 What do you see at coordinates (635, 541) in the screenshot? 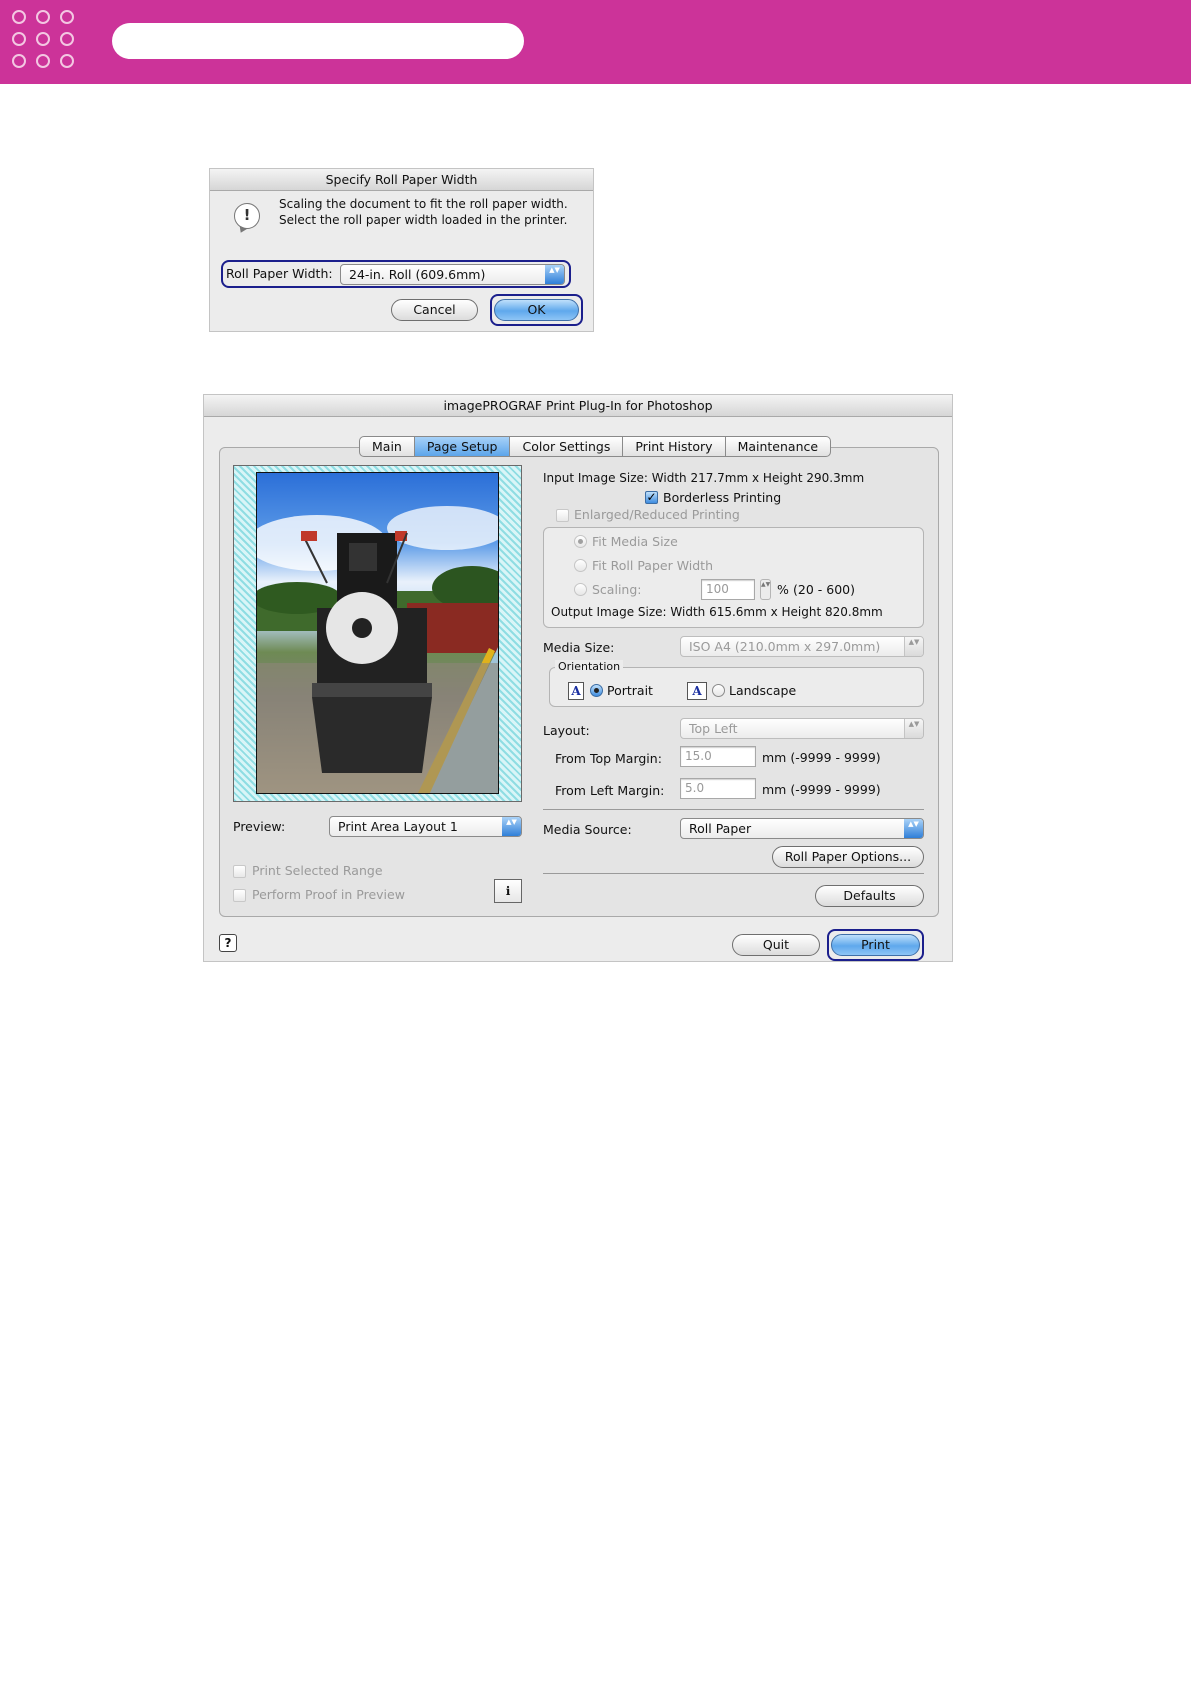
I see `fit-media-size-label: Fit Media Size` at bounding box center [635, 541].